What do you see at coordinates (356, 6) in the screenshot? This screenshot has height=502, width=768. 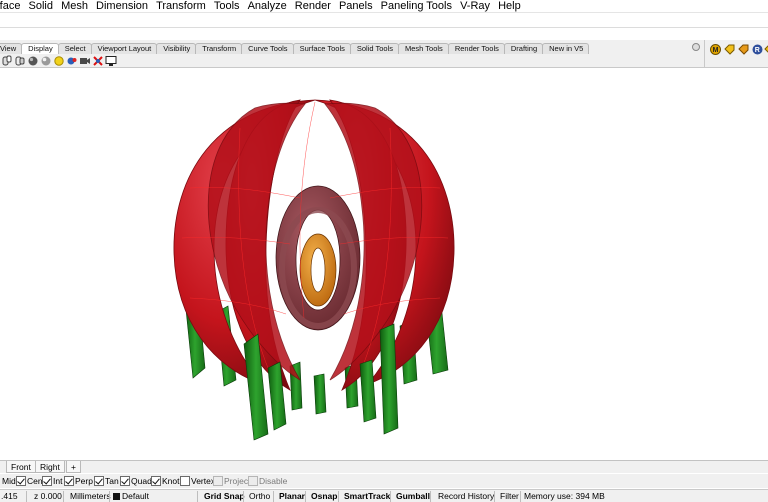 I see `menu-panels: Panels` at bounding box center [356, 6].